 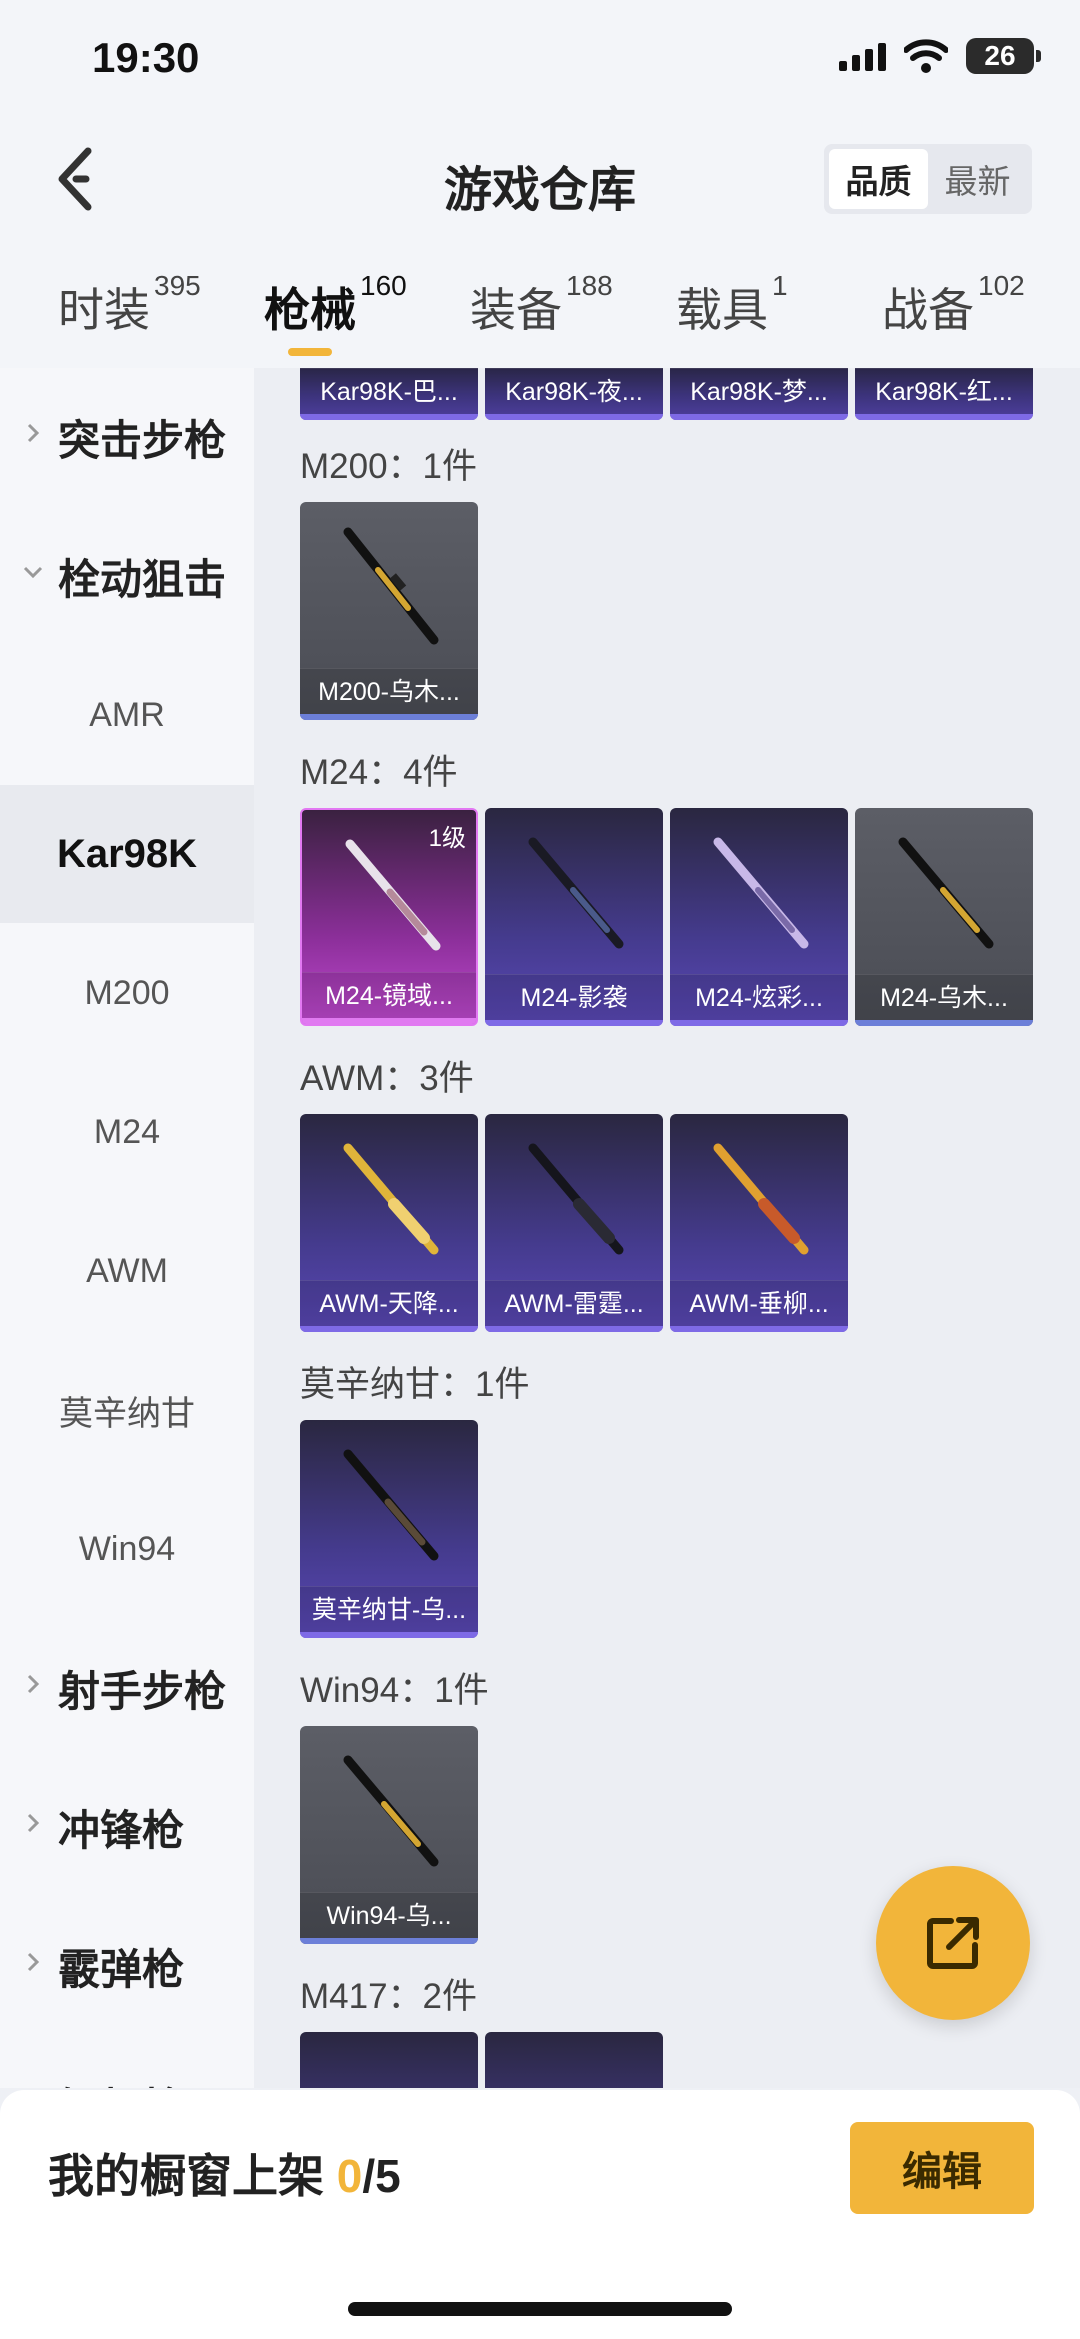 I want to click on bottom-bar: 我的橱窗上架 0/5 编辑, so click(x=540, y=2214).